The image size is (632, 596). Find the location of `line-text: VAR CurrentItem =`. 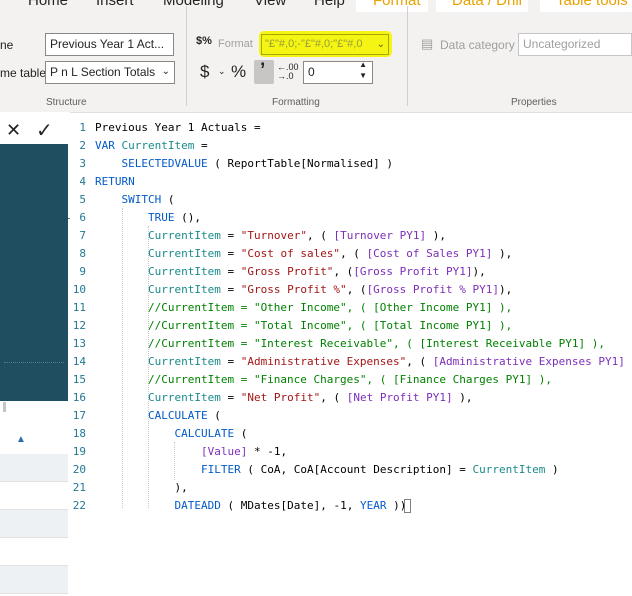

line-text: VAR CurrentItem = is located at coordinates (151, 145).